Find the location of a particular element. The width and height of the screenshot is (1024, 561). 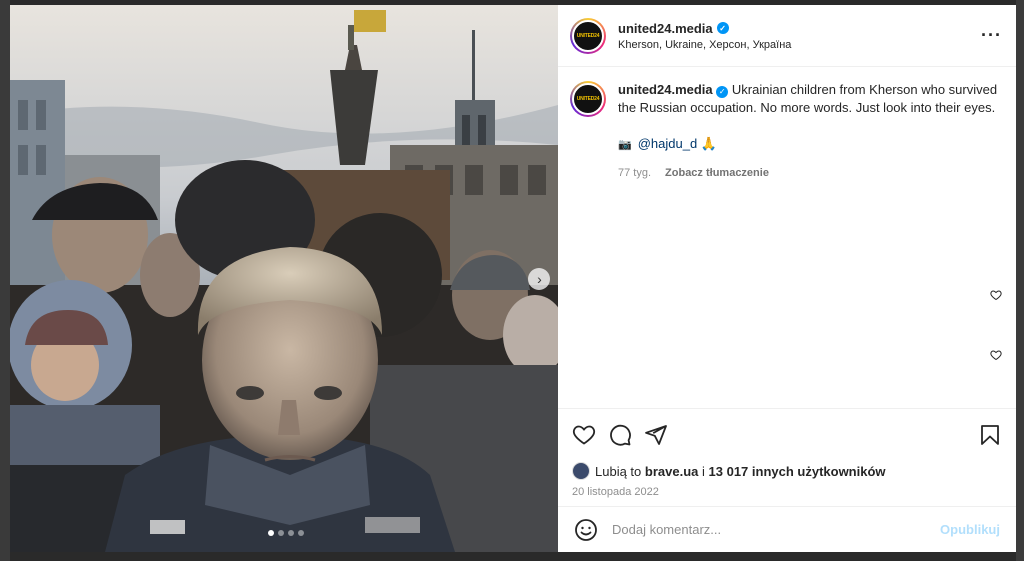

caption-author-avatar: UNITED24 is located at coordinates (588, 99).